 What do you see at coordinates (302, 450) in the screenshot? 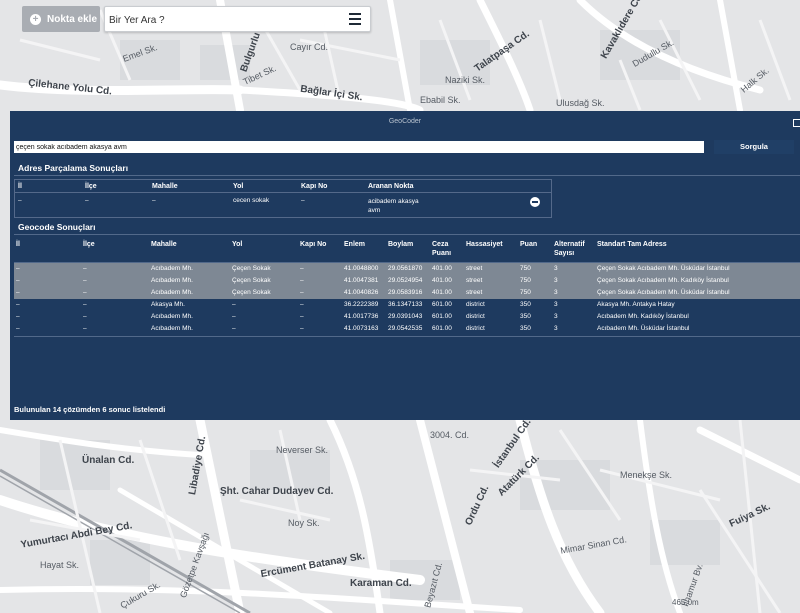
I see `map-label: Neverser Sk.` at bounding box center [302, 450].